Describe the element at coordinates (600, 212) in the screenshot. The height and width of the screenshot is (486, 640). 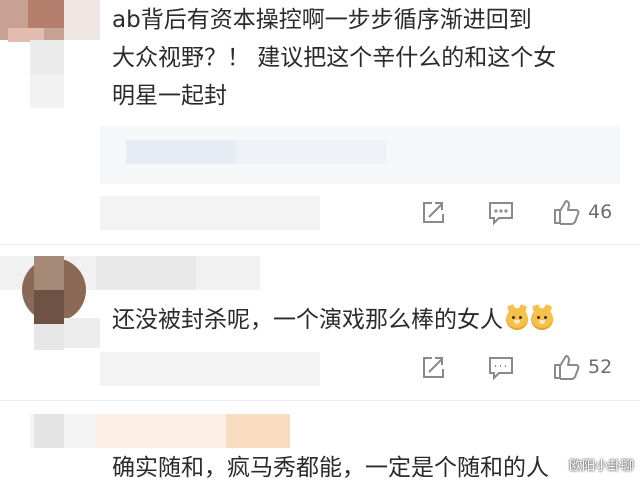
I see `like-count: 46` at that location.